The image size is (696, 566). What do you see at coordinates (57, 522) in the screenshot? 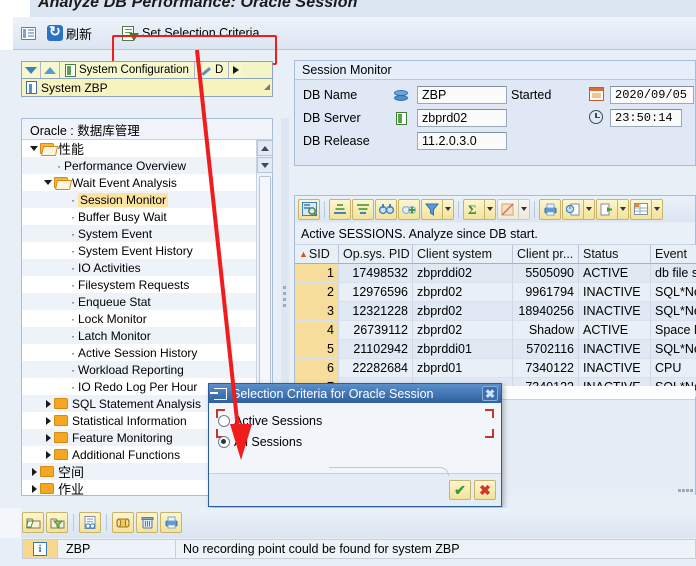
I see `filter-folder-icon-button` at bounding box center [57, 522].